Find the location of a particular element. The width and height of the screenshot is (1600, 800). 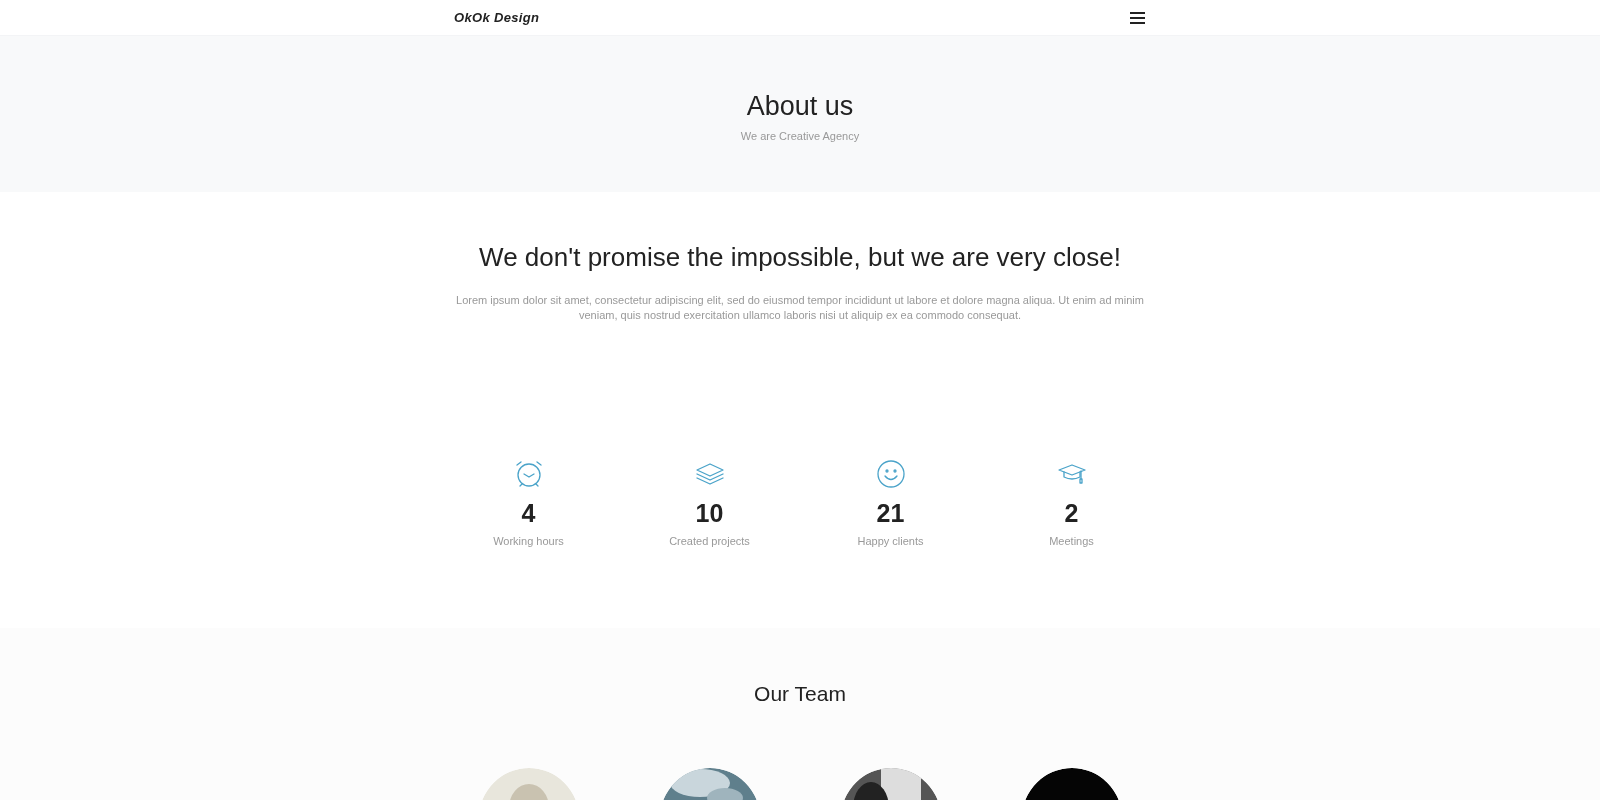

section-title: Our Team is located at coordinates (800, 693).